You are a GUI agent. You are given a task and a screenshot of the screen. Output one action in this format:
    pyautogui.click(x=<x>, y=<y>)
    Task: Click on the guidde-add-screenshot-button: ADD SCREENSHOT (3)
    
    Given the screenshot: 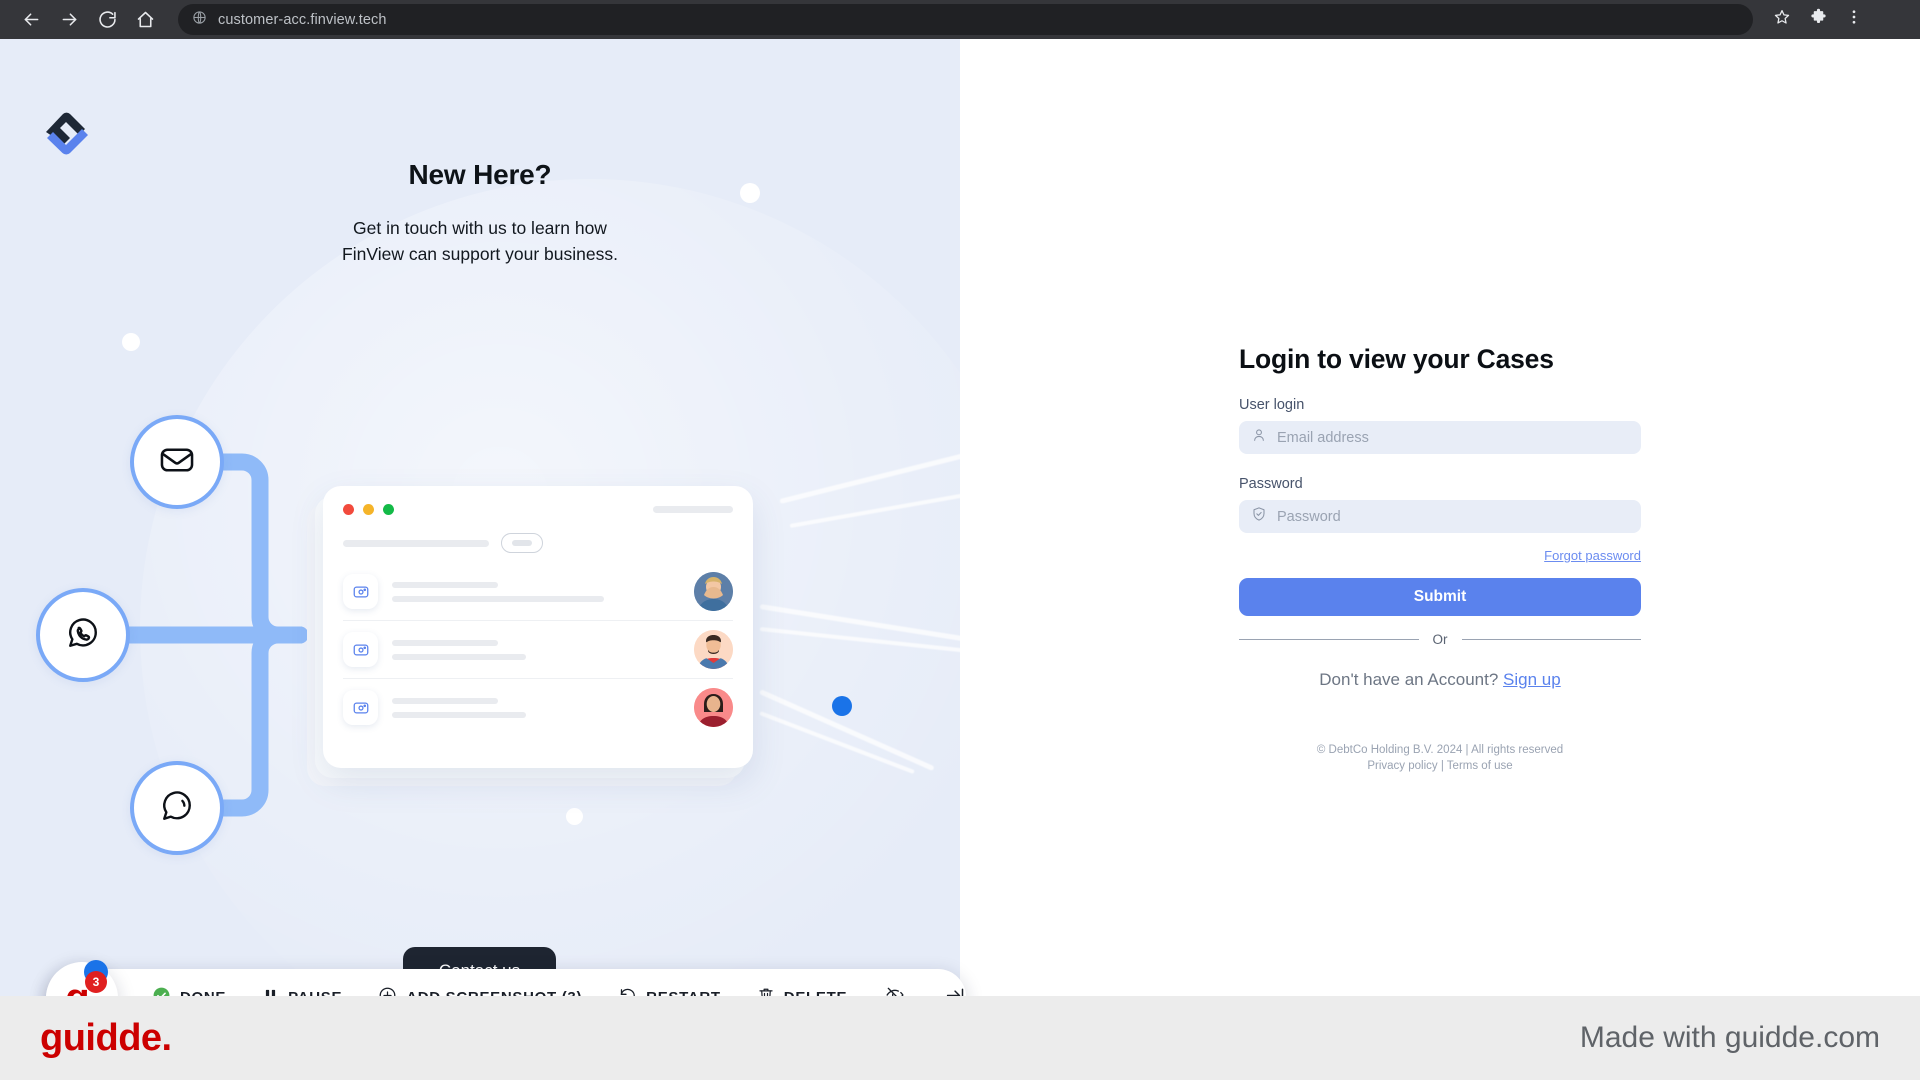 What is the action you would take?
    pyautogui.click(x=480, y=982)
    